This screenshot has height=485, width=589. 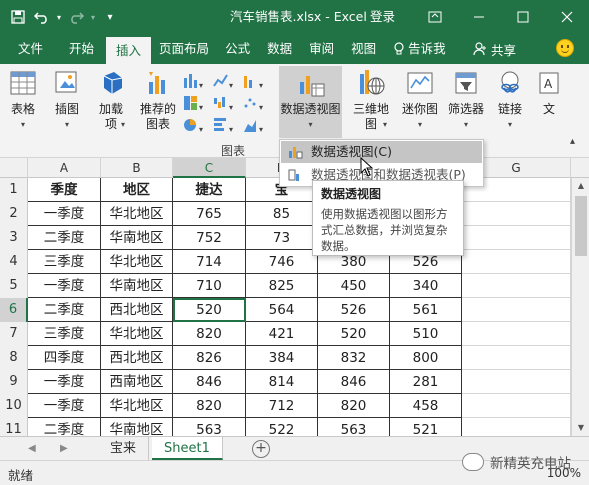 What do you see at coordinates (354, 358) in the screenshot?
I see `data-cell: 832` at bounding box center [354, 358].